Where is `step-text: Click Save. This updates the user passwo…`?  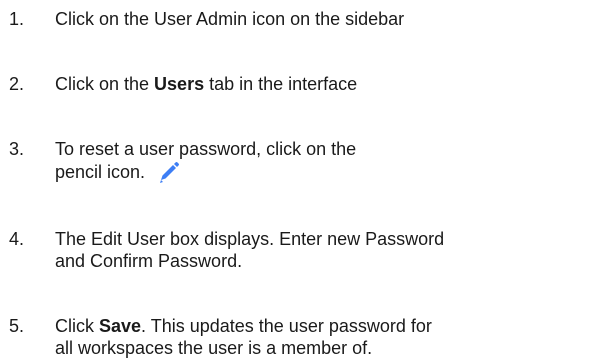 step-text: Click Save. This updates the user passwo… is located at coordinates (325, 337).